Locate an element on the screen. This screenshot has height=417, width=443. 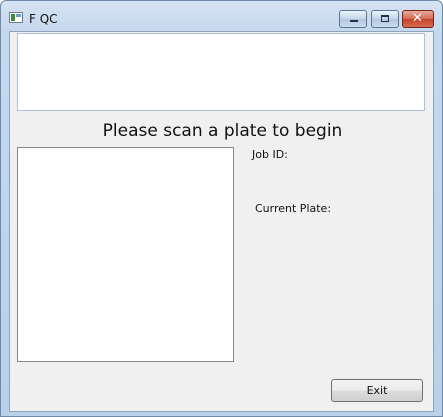
minimize-icon is located at coordinates (354, 21).